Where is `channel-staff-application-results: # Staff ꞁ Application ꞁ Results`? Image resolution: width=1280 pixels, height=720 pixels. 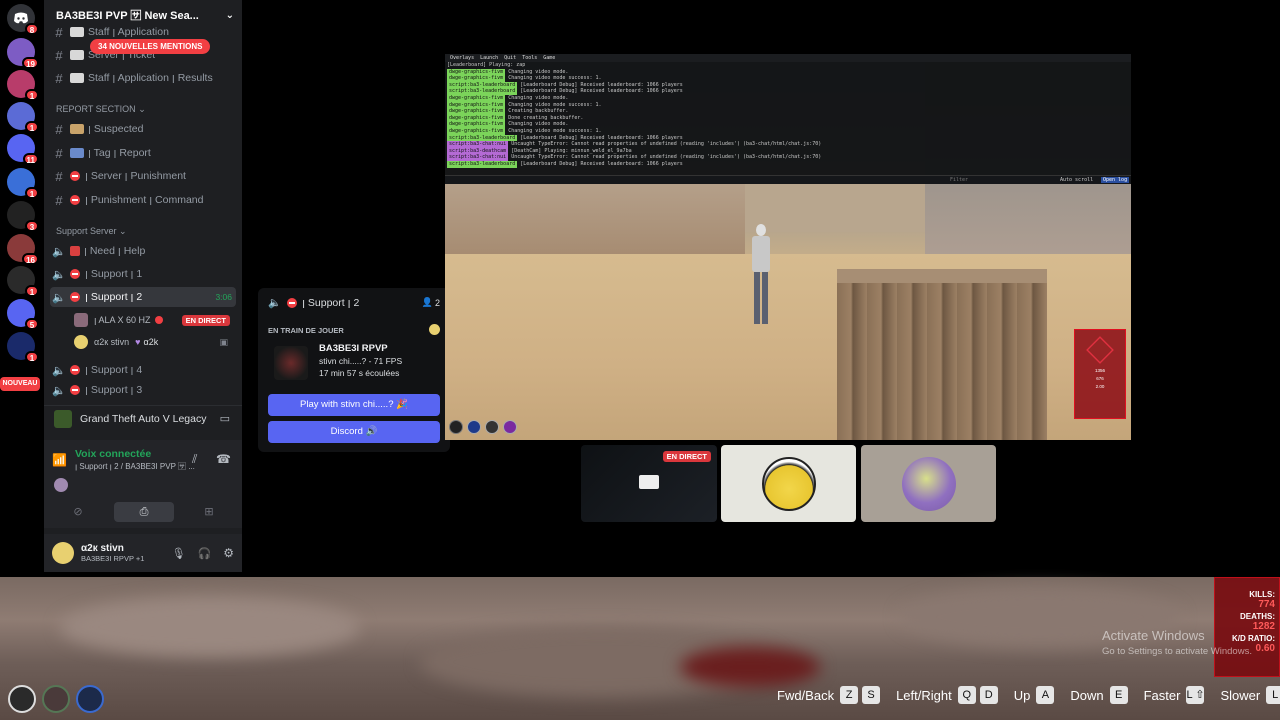 channel-staff-application-results: # Staff ꞁ Application ꞁ Results is located at coordinates (143, 78).